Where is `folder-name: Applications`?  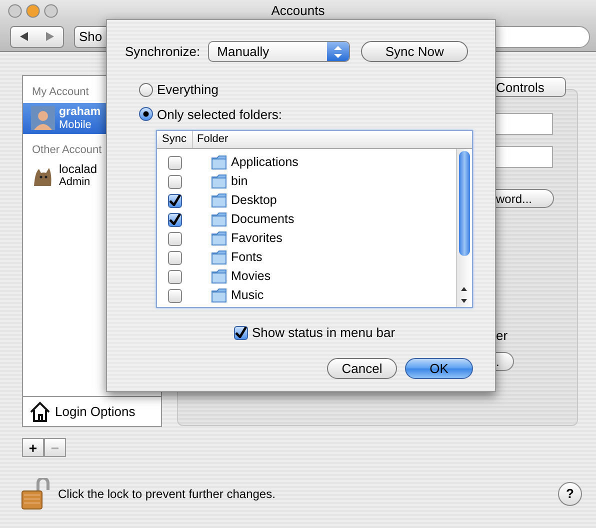 folder-name: Applications is located at coordinates (264, 163).